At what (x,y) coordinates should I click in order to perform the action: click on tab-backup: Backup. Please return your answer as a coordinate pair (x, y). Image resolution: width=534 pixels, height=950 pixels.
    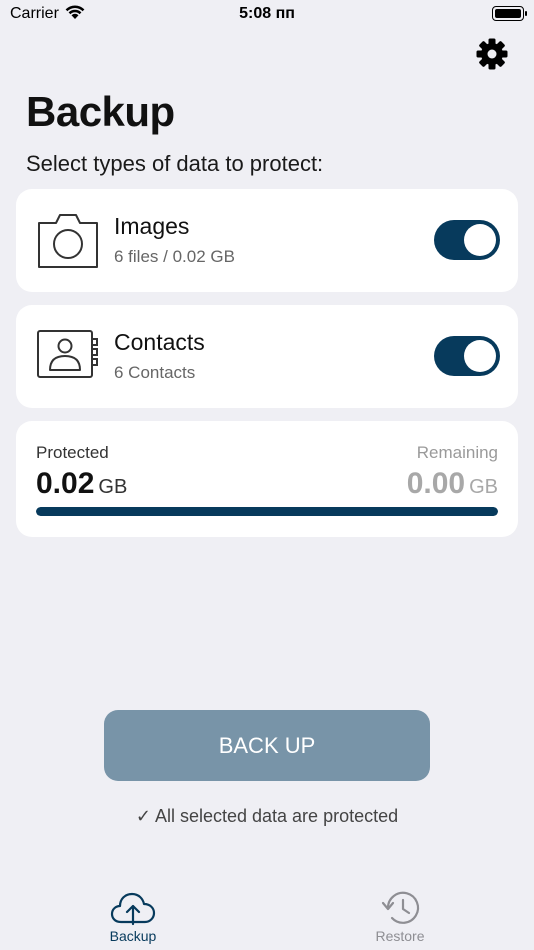
    Looking at the image, I should click on (133, 920).